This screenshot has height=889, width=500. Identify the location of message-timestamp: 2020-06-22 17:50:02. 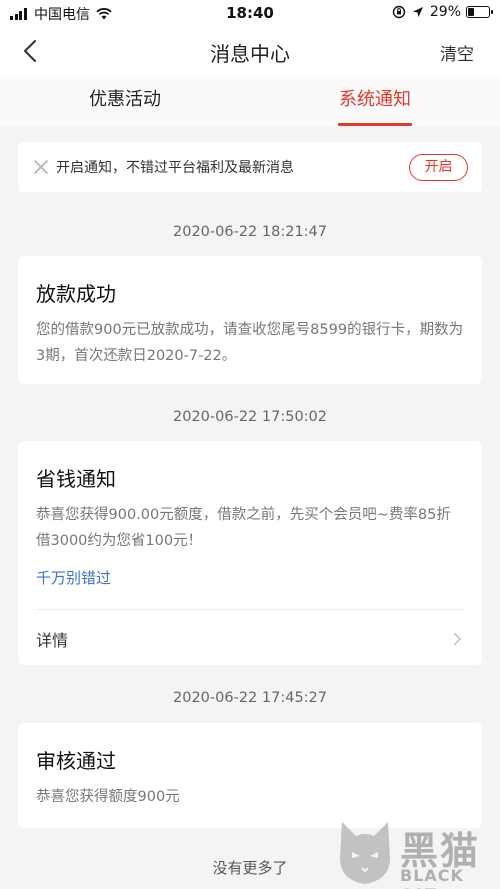
(250, 417).